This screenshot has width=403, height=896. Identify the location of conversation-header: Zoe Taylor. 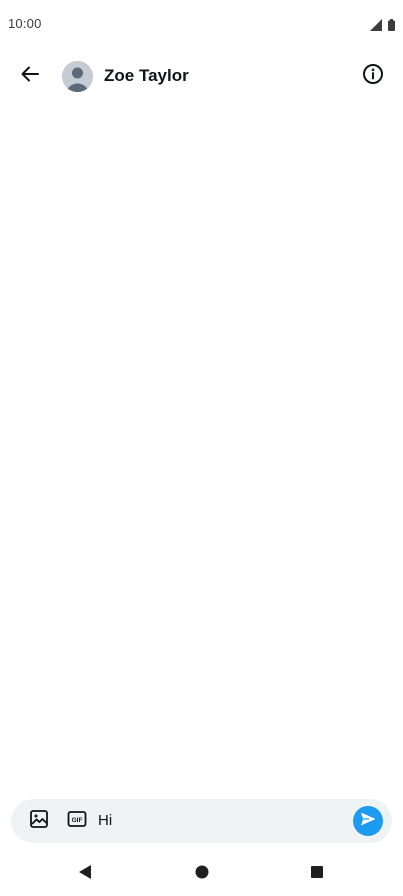
(201, 76).